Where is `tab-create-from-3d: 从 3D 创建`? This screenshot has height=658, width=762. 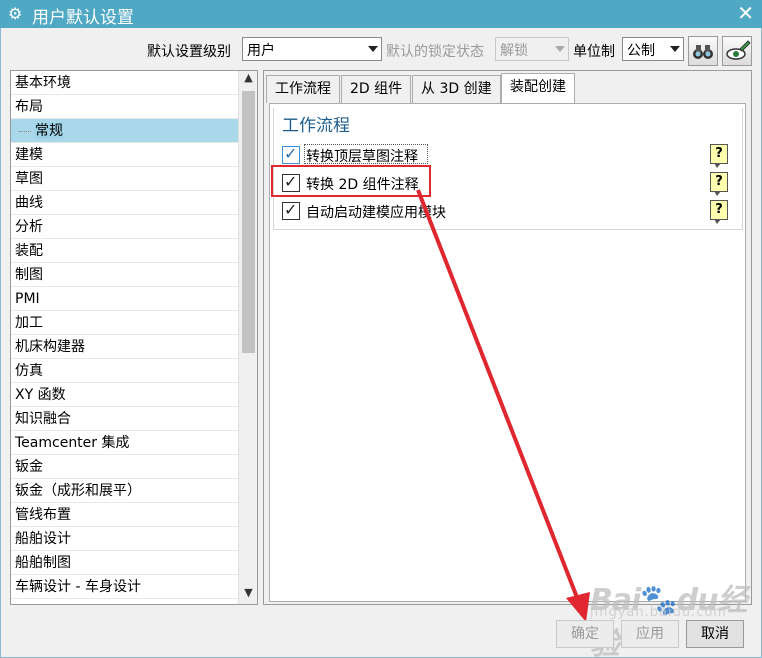
tab-create-from-3d: 从 3D 创建 is located at coordinates (456, 89).